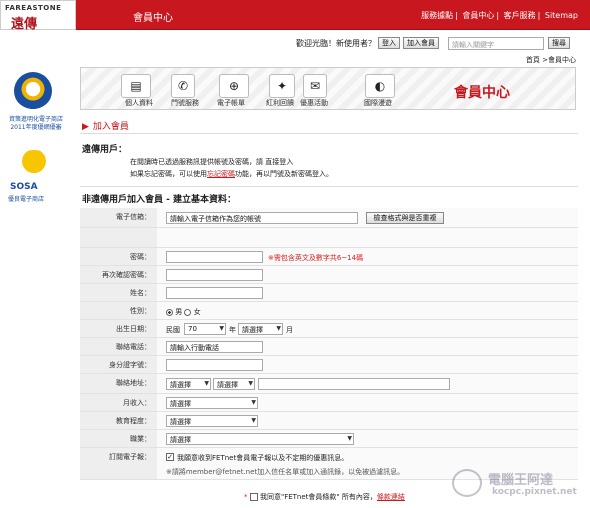  What do you see at coordinates (329, 365) in the screenshot?
I see `row-id-number: 身分證字號：` at bounding box center [329, 365].